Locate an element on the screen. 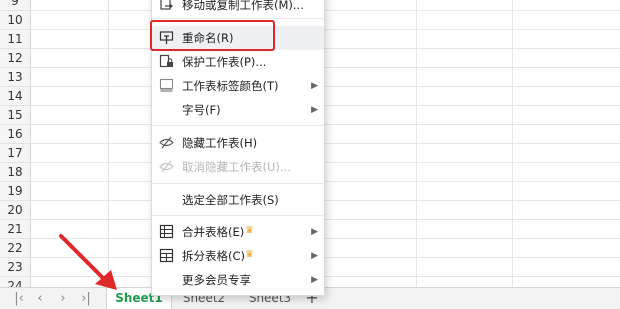 Image resolution: width=620 pixels, height=309 pixels. row-number: 19 is located at coordinates (15, 191).